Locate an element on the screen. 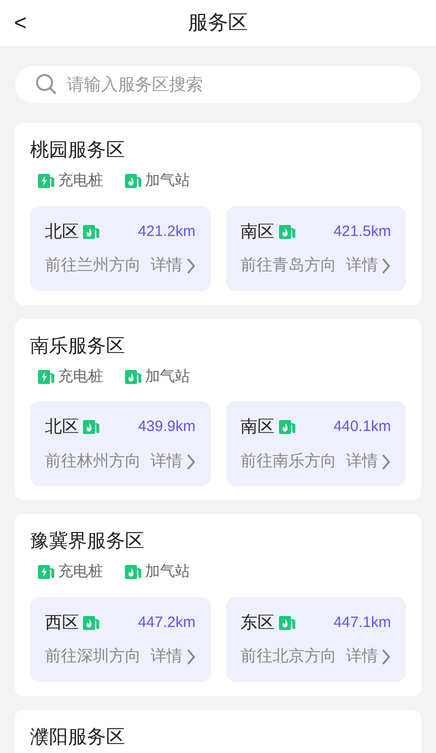 This screenshot has width=436, height=753. service-area-name: 南乐服务区 is located at coordinates (78, 346).